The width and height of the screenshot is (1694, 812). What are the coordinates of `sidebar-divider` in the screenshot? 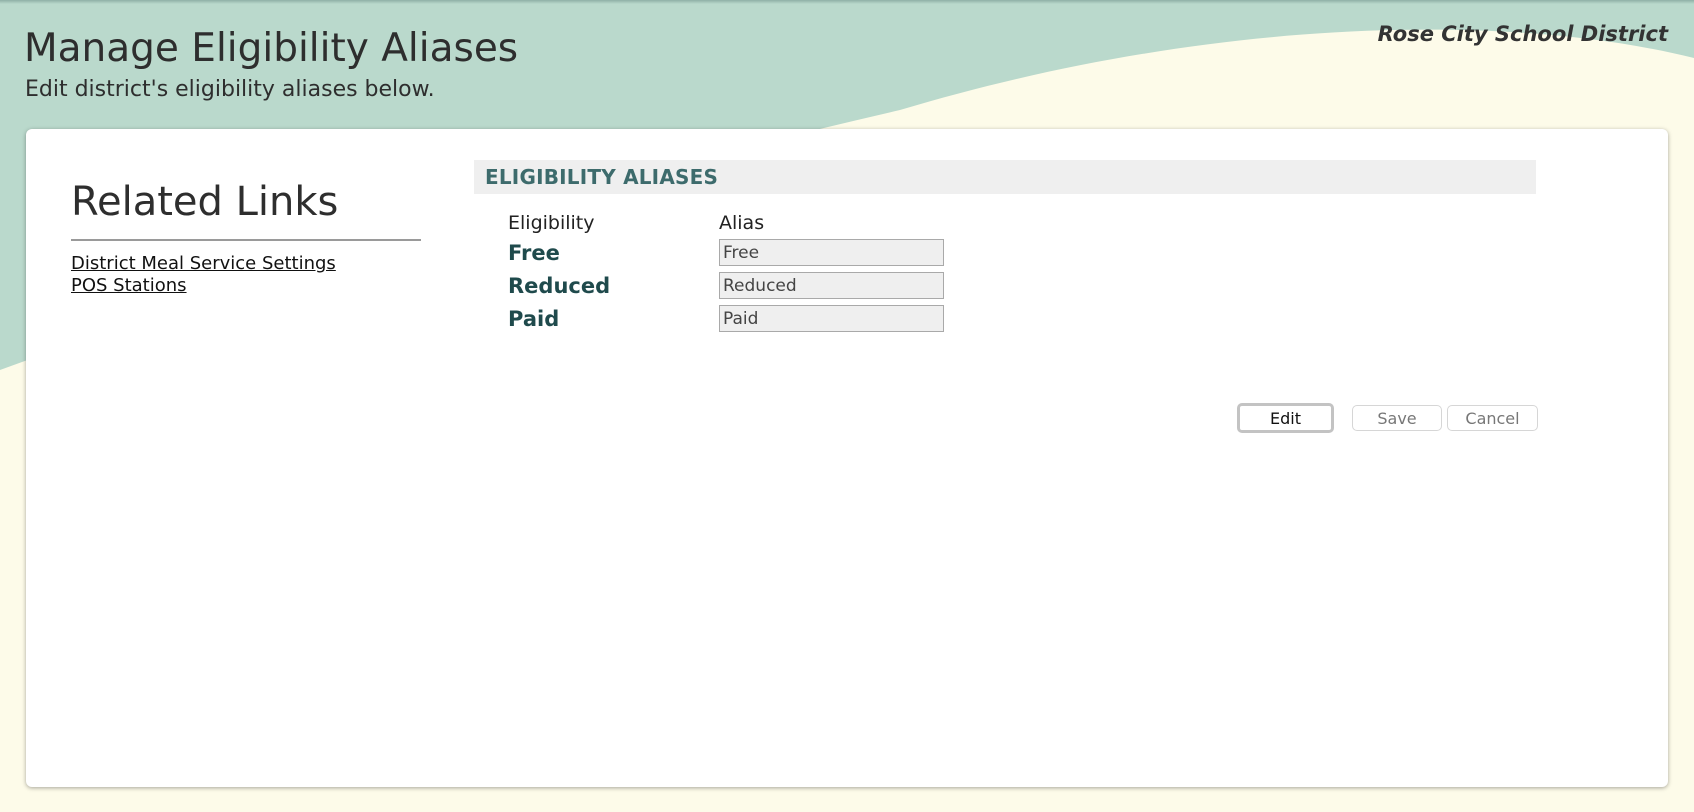 It's located at (246, 240).